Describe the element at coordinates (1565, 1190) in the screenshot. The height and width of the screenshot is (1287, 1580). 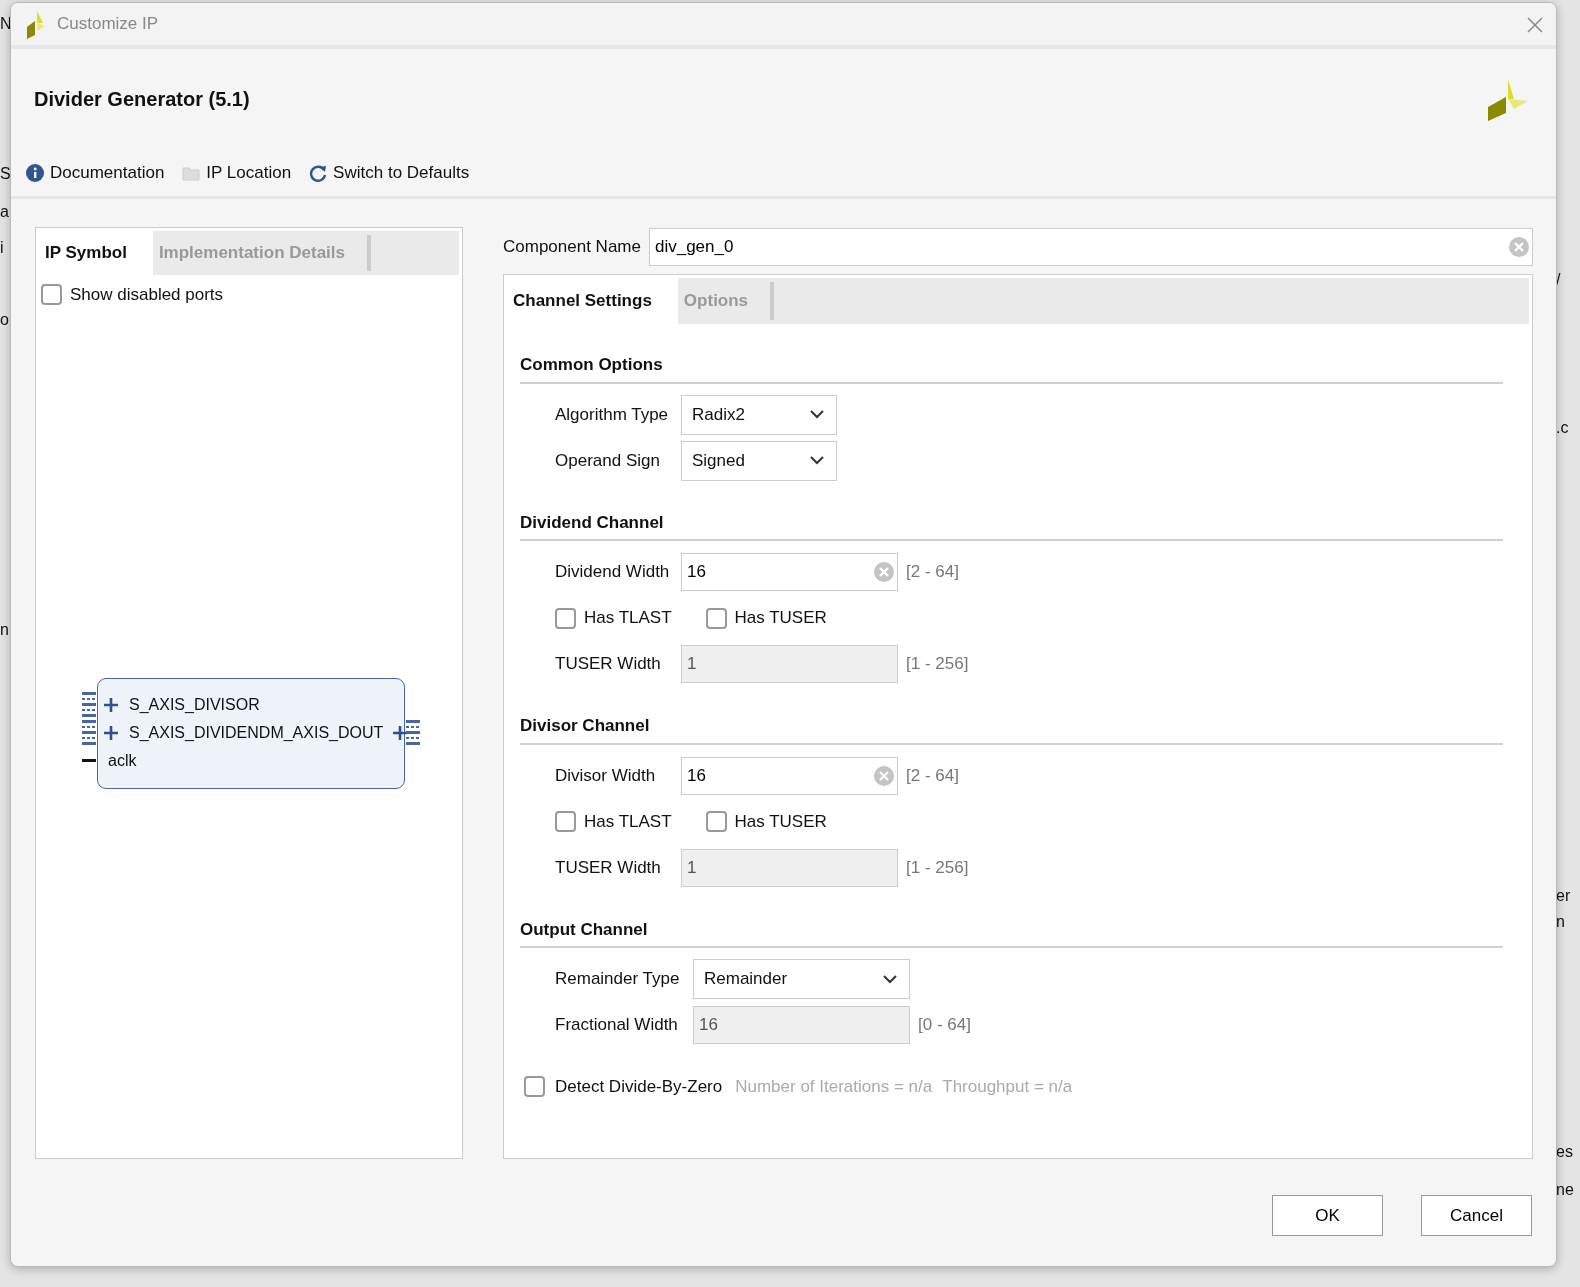
I see `background-text: ne` at that location.